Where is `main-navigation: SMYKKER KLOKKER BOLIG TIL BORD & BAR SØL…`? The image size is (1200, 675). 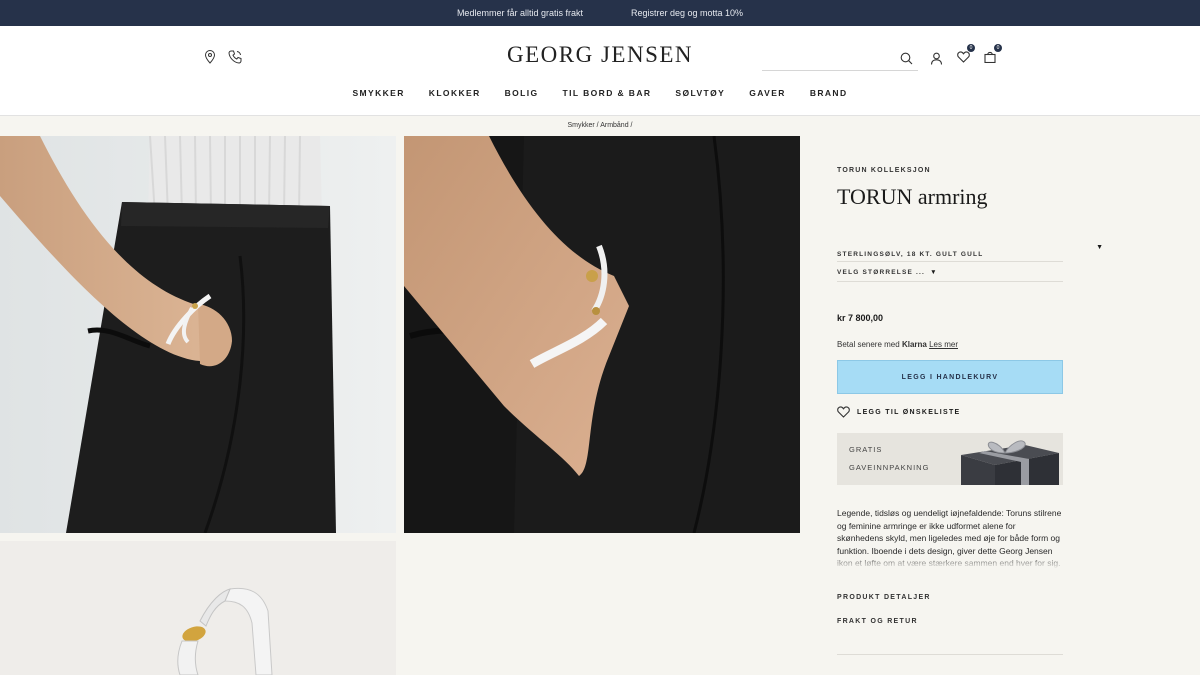
main-navigation: SMYKKER KLOKKER BOLIG TIL BORD & BAR SØL… is located at coordinates (600, 93).